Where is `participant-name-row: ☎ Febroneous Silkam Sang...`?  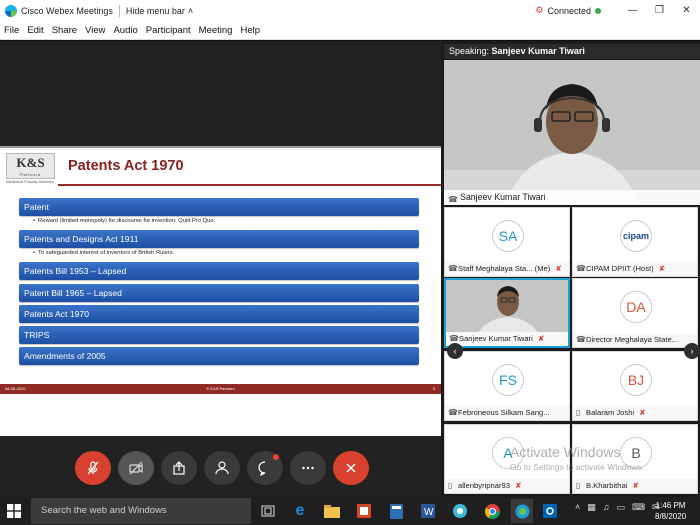
participant-name-row: ☎ Febroneous Silkam Sang... is located at coordinates (507, 413).